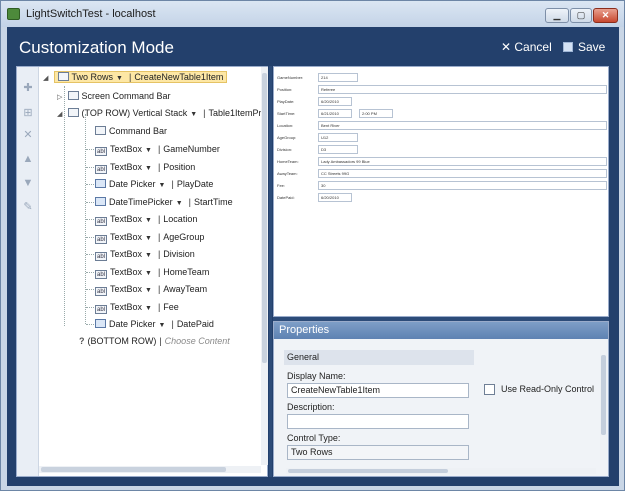  What do you see at coordinates (96, 47) in the screenshot?
I see `page-title: Customization Mode` at bounding box center [96, 47].